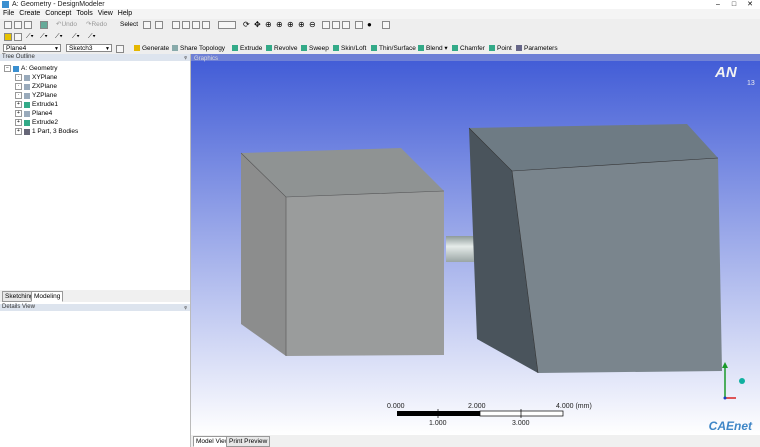 The height and width of the screenshot is (447, 760). I want to click on select-bodies-icon, so click(206, 25).